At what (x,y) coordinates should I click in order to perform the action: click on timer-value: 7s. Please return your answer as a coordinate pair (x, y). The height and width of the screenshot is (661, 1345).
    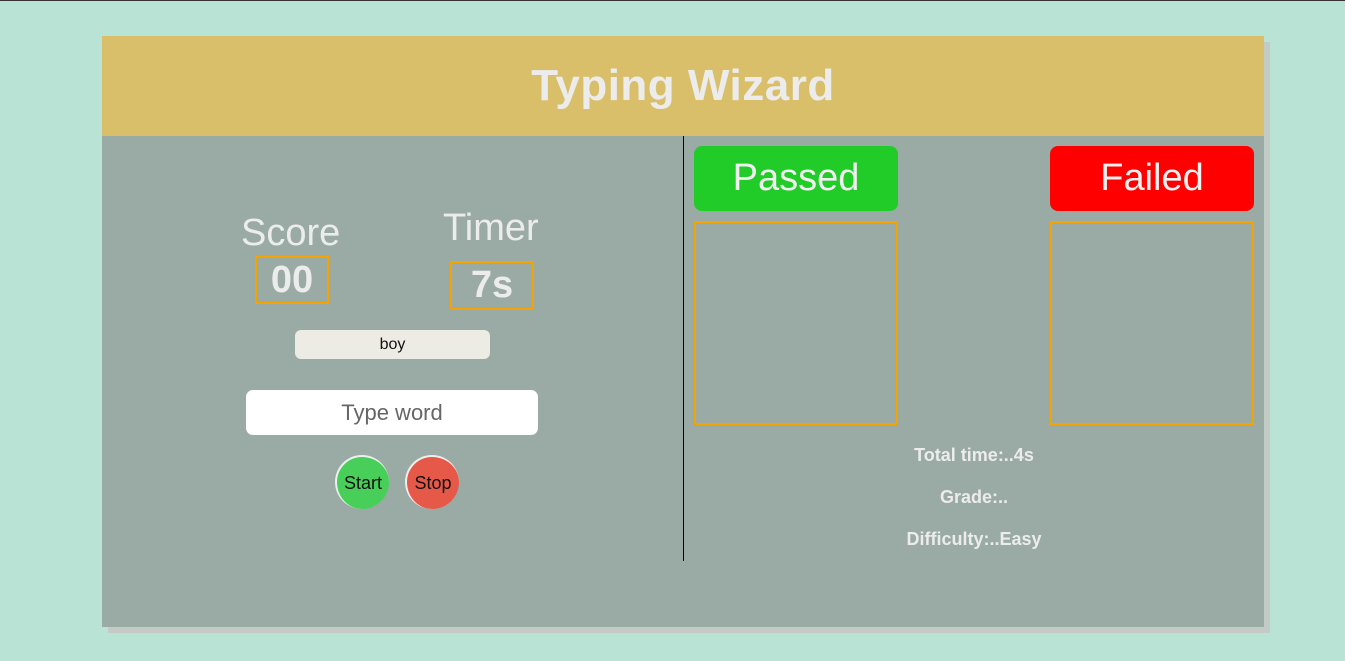
    Looking at the image, I should click on (492, 285).